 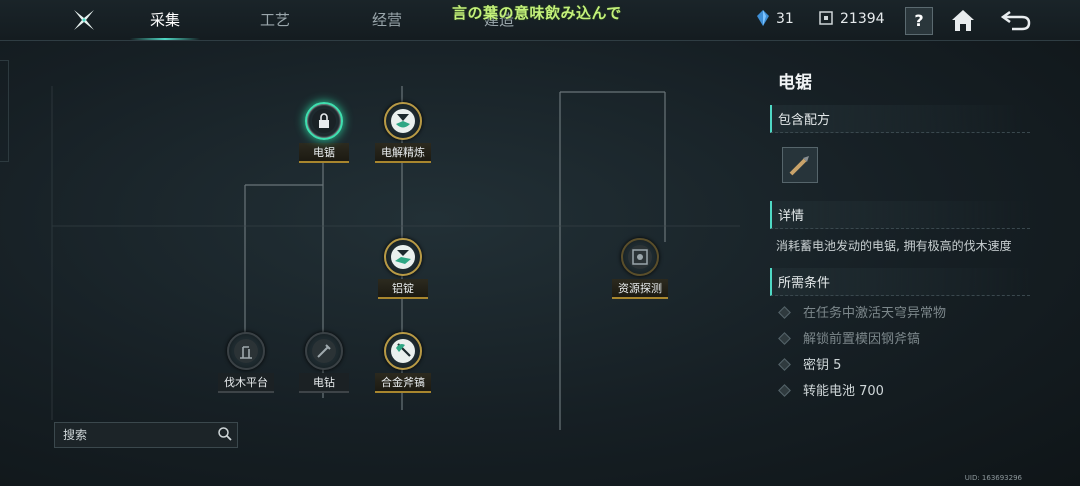 I want to click on requirement-text: 密钥 5, so click(x=822, y=365).